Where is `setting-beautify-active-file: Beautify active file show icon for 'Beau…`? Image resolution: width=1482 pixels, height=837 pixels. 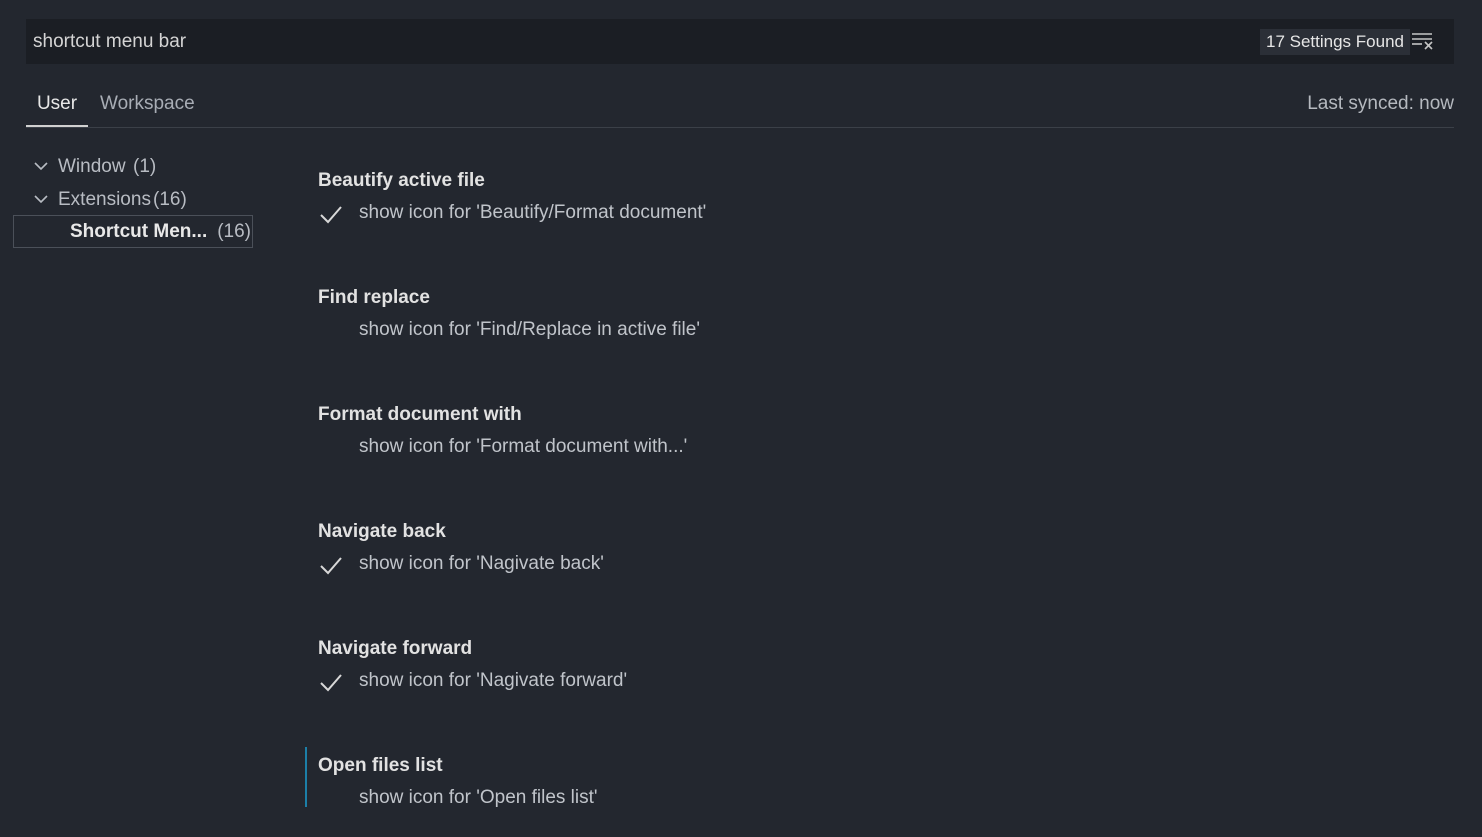 setting-beautify-active-file: Beautify active file show icon for 'Beau… is located at coordinates (865, 201).